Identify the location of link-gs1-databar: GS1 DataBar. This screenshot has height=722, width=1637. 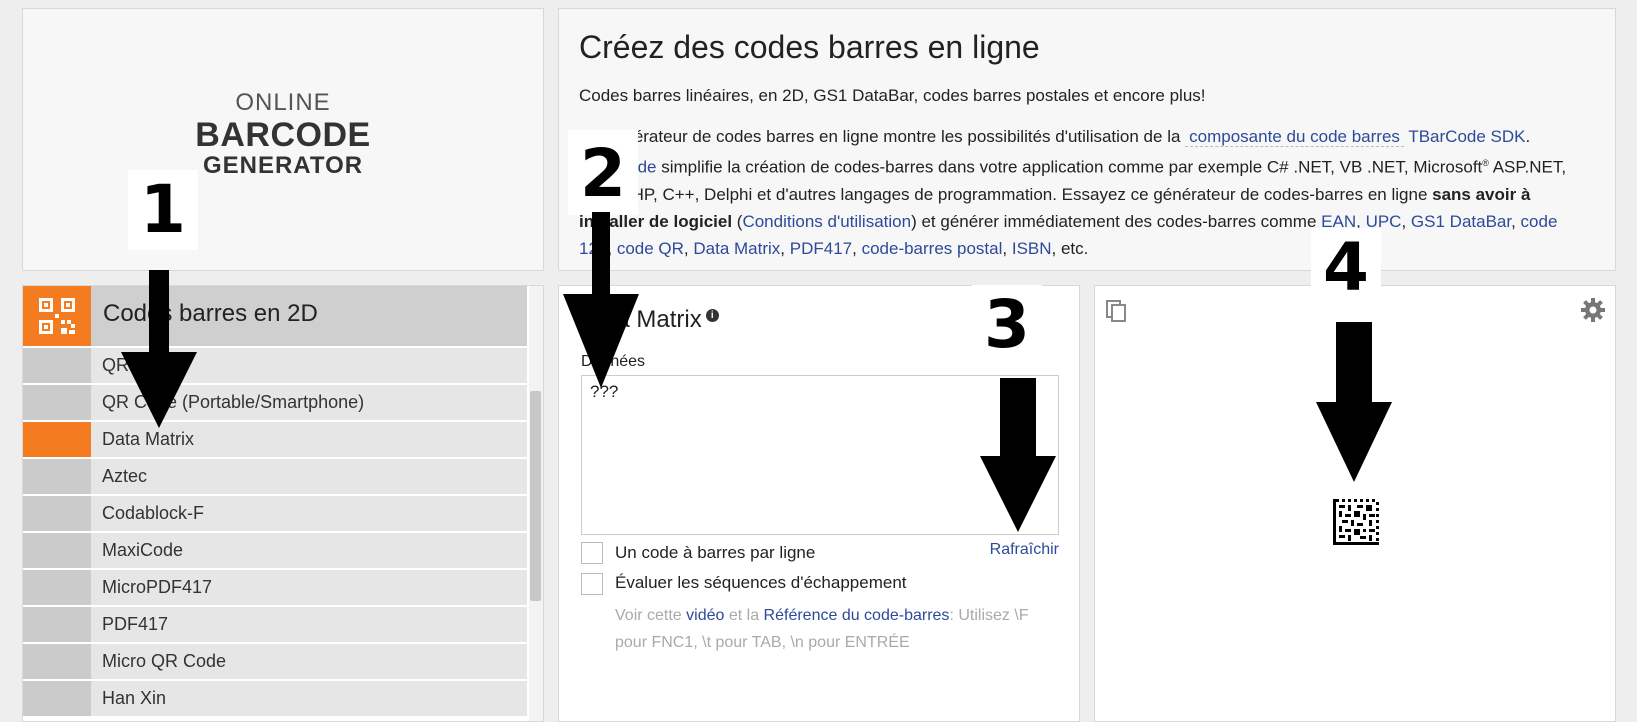
(1461, 221).